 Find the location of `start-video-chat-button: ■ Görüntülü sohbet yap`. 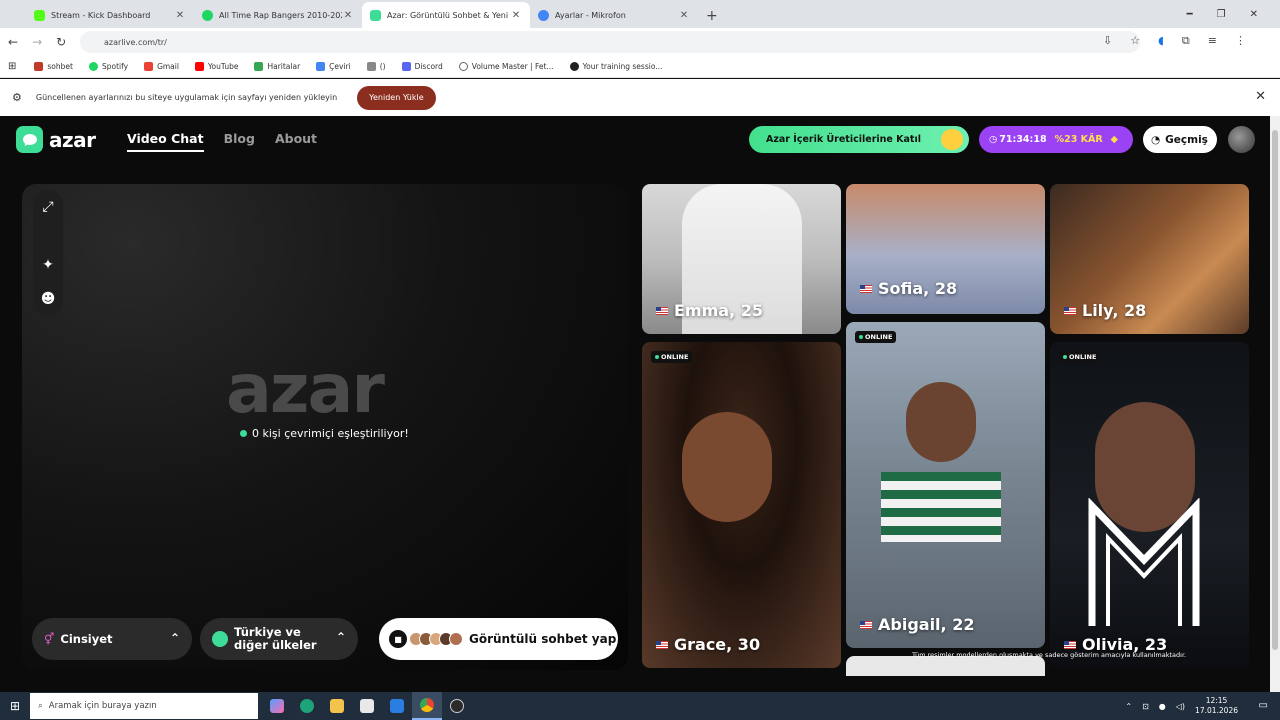

start-video-chat-button: ■ Görüntülü sohbet yap is located at coordinates (498, 639).